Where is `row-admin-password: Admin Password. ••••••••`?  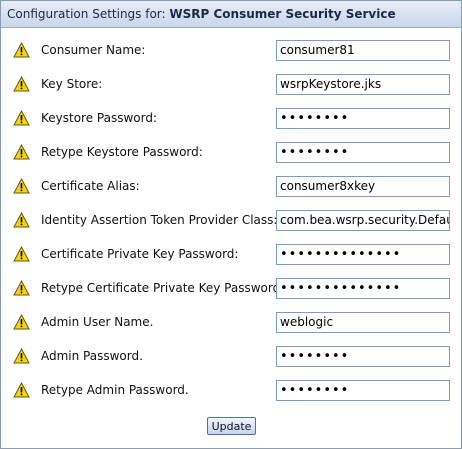
row-admin-password: Admin Password. •••••••• is located at coordinates (231, 357).